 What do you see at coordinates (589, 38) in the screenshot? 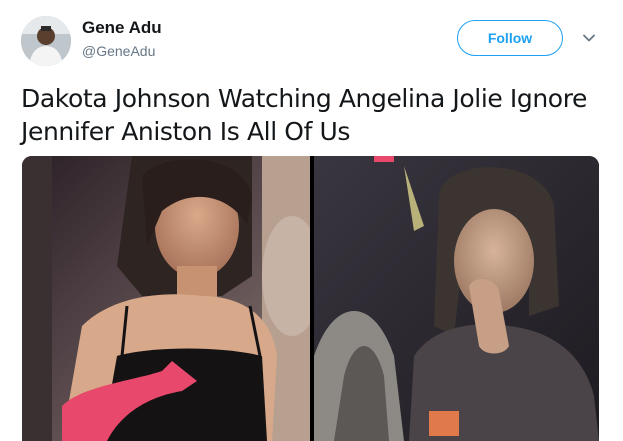
I see `chevron-down-icon` at bounding box center [589, 38].